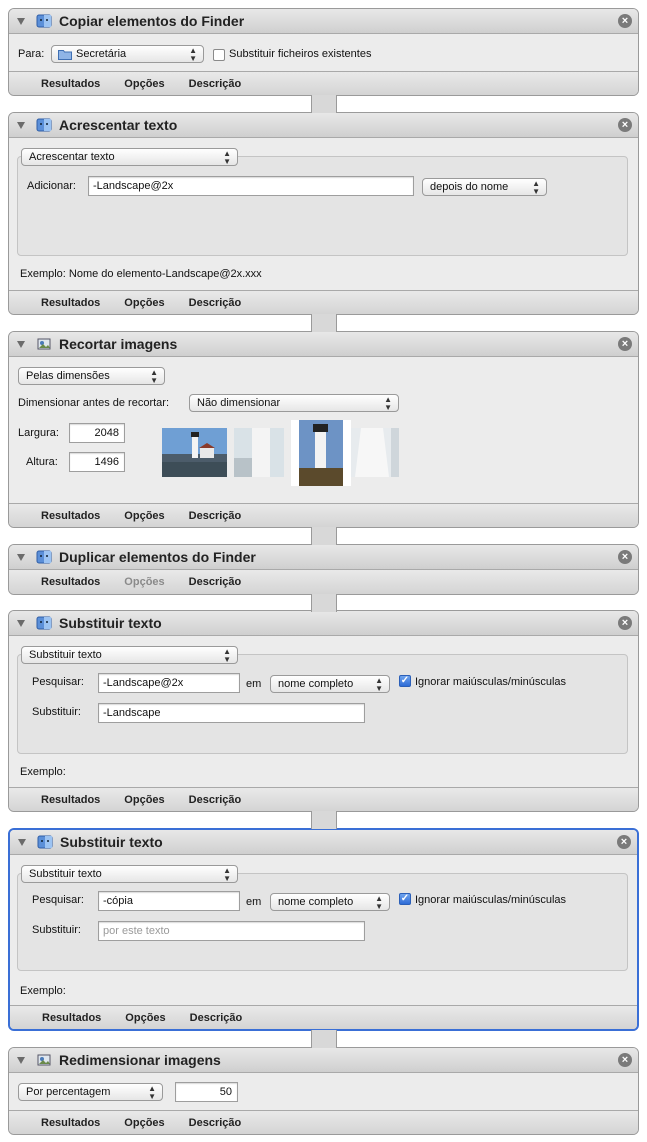  I want to click on crop-thumbnail-landscape, so click(194, 452).